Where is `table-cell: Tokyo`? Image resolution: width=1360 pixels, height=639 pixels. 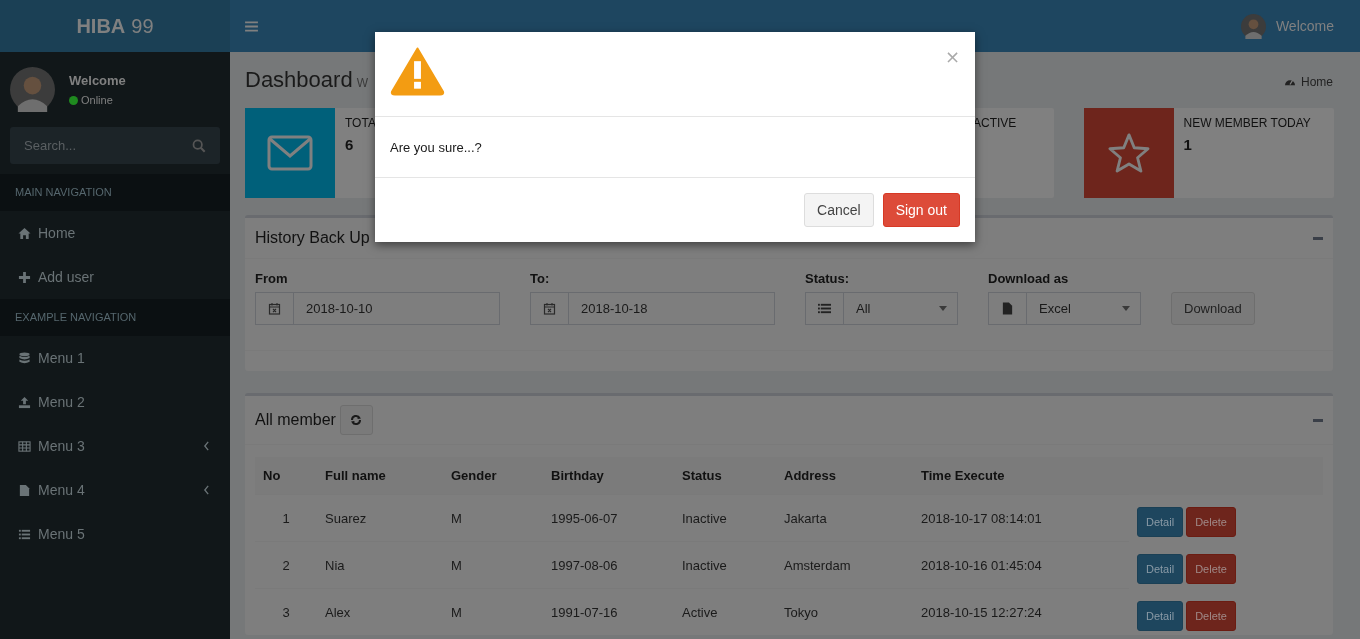
table-cell: Tokyo is located at coordinates (844, 611).